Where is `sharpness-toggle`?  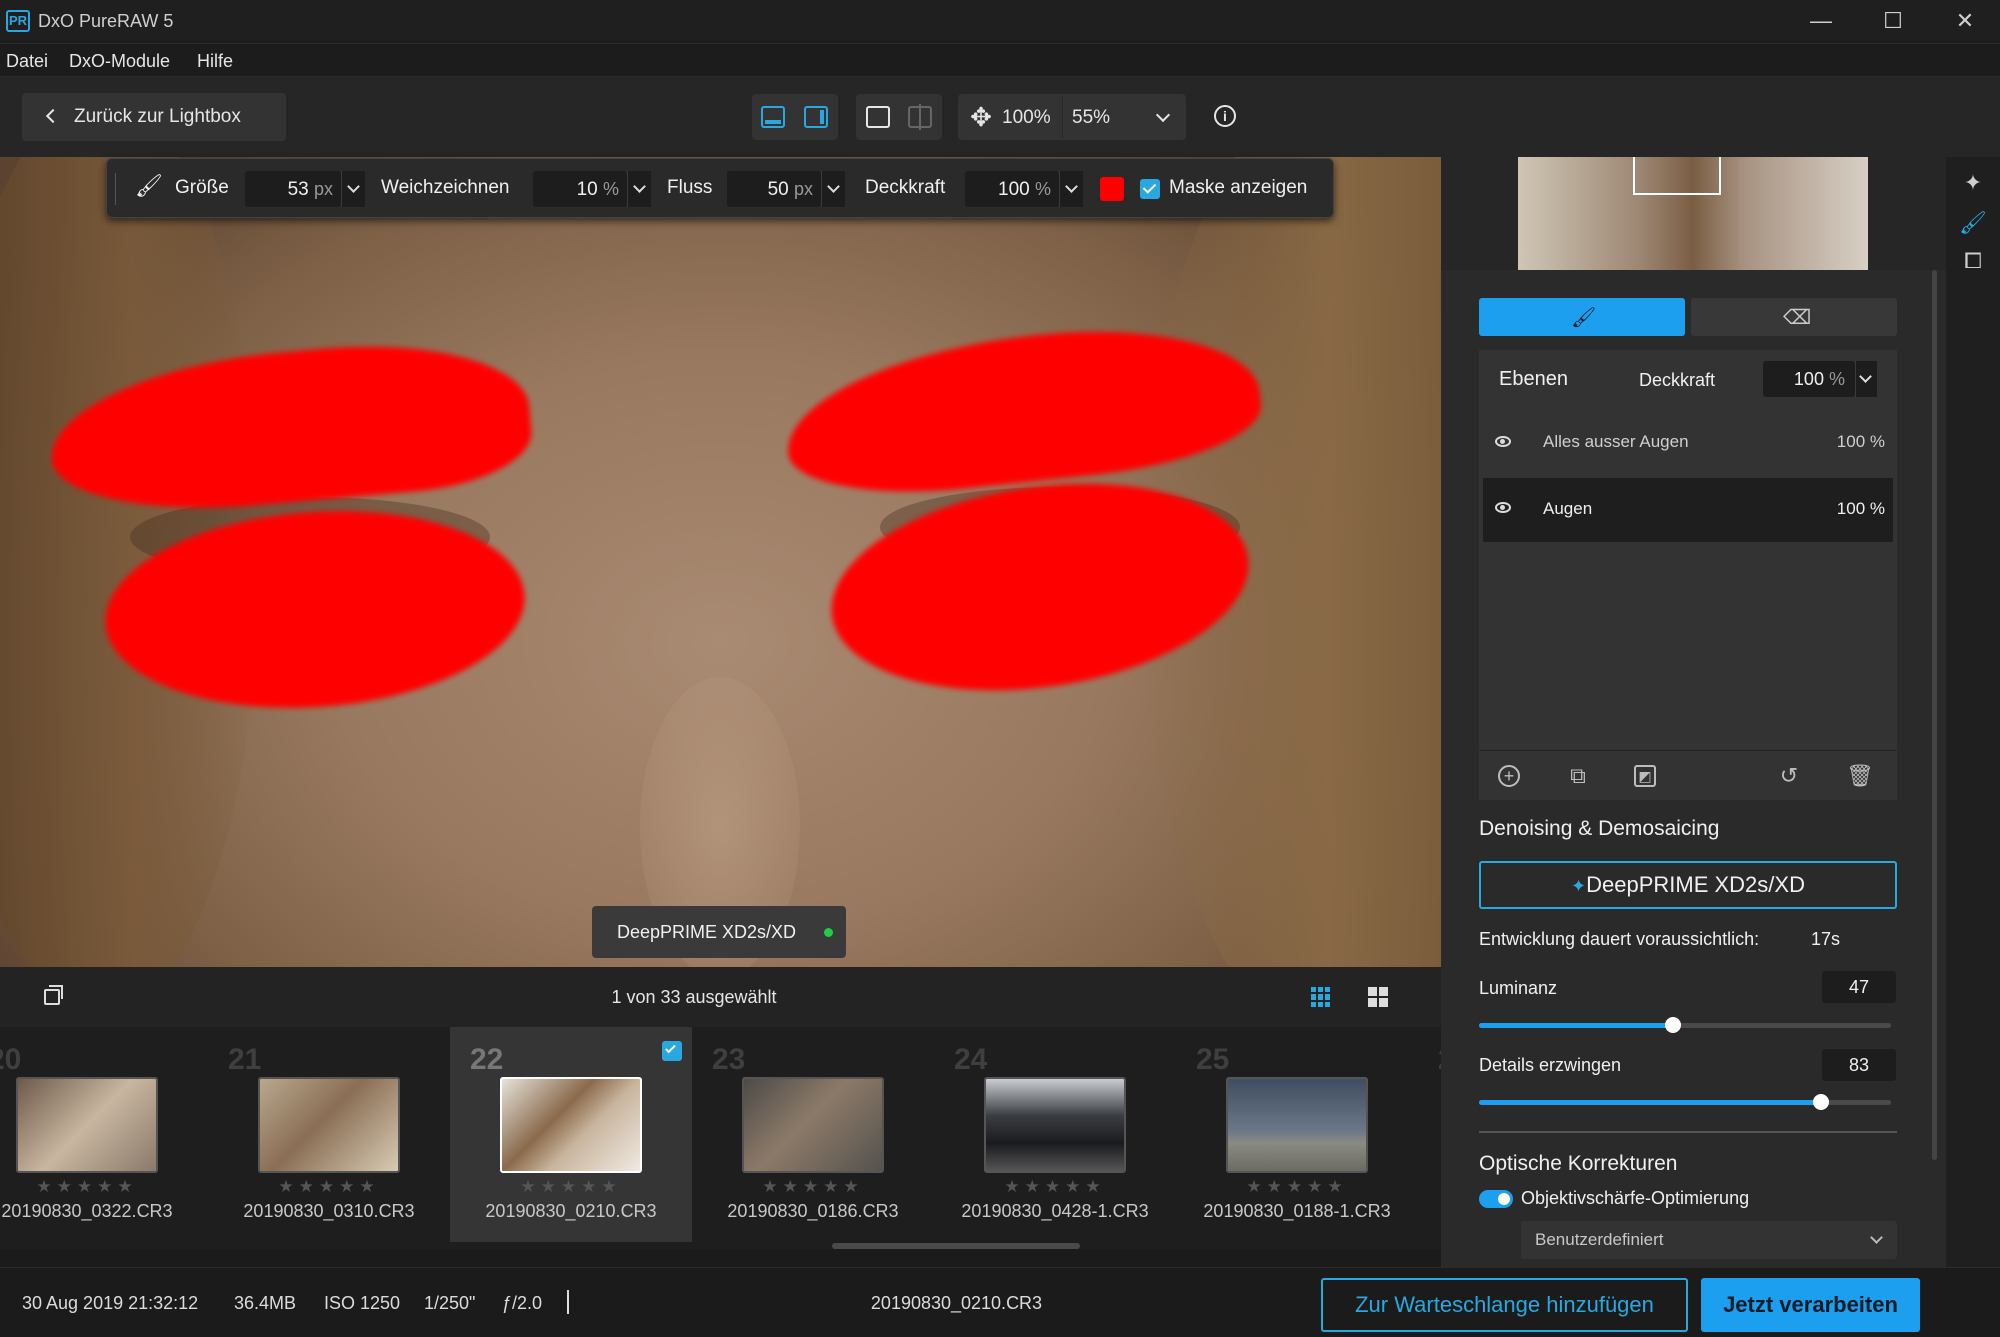
sharpness-toggle is located at coordinates (1496, 1199).